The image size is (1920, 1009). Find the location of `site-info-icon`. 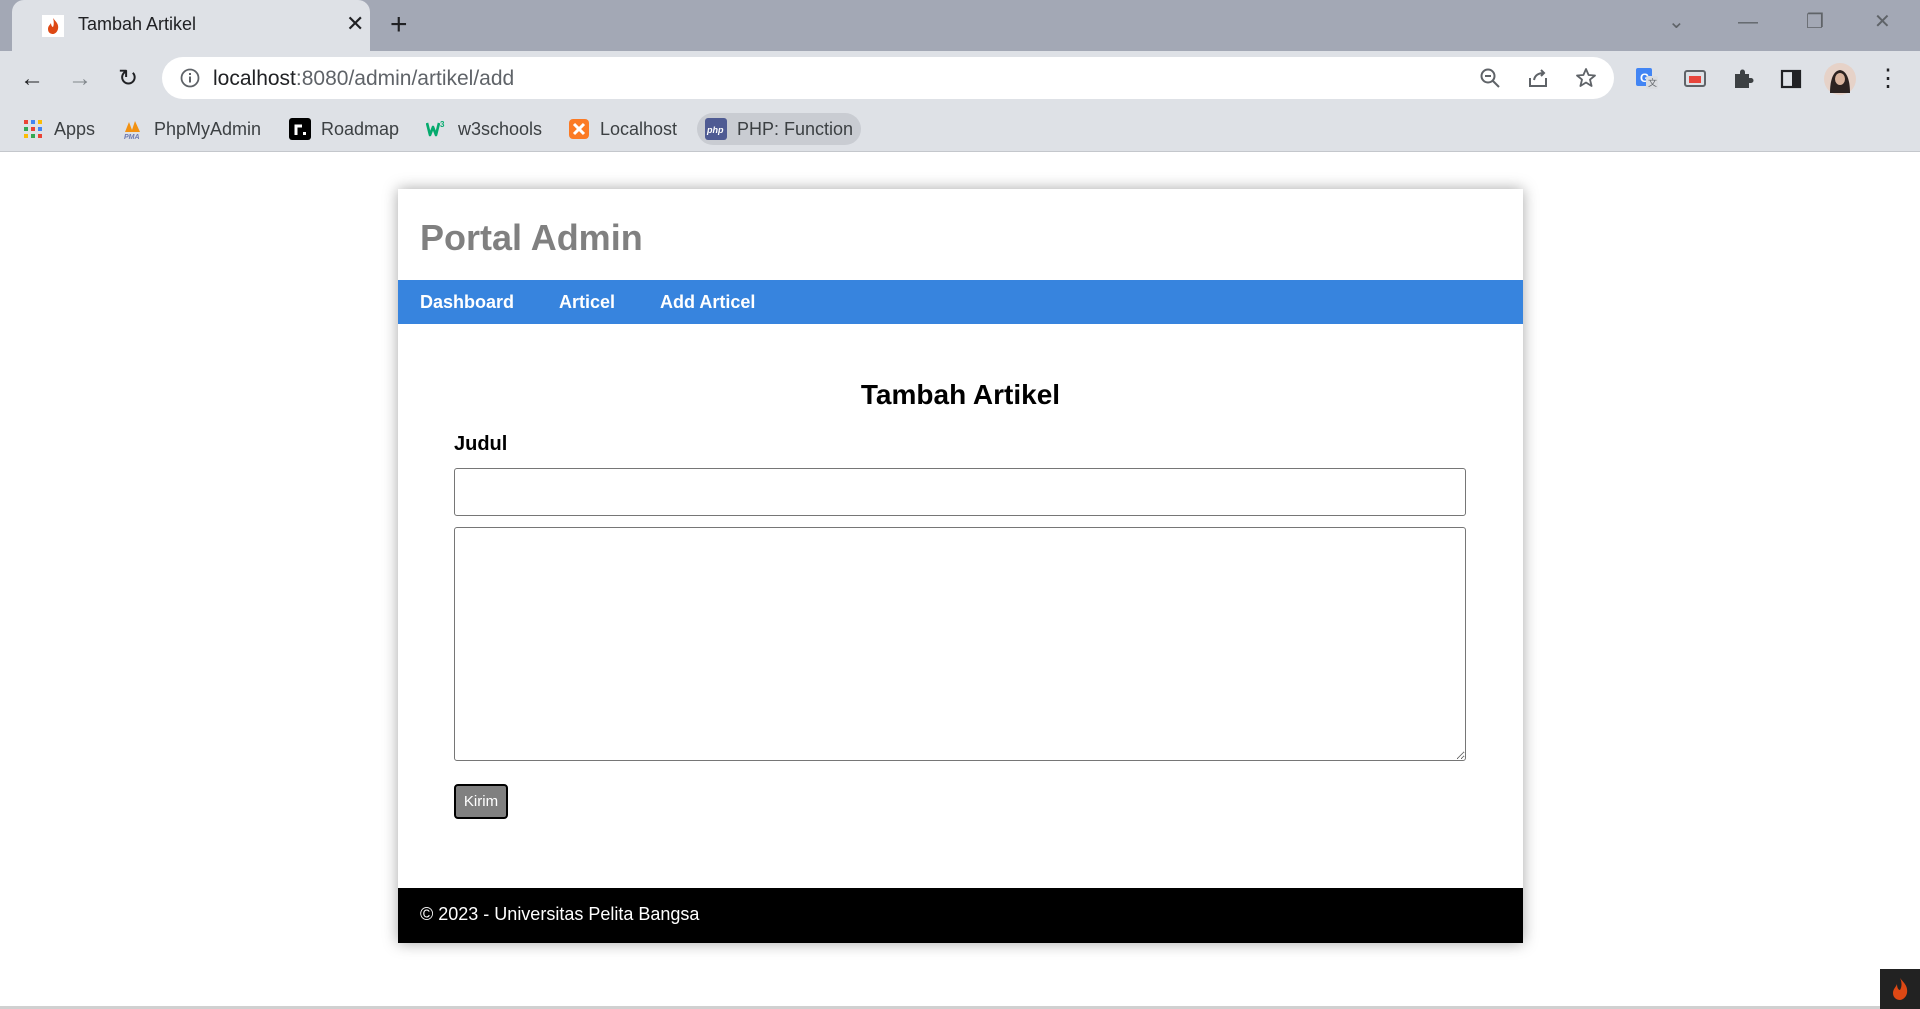

site-info-icon is located at coordinates (190, 78).